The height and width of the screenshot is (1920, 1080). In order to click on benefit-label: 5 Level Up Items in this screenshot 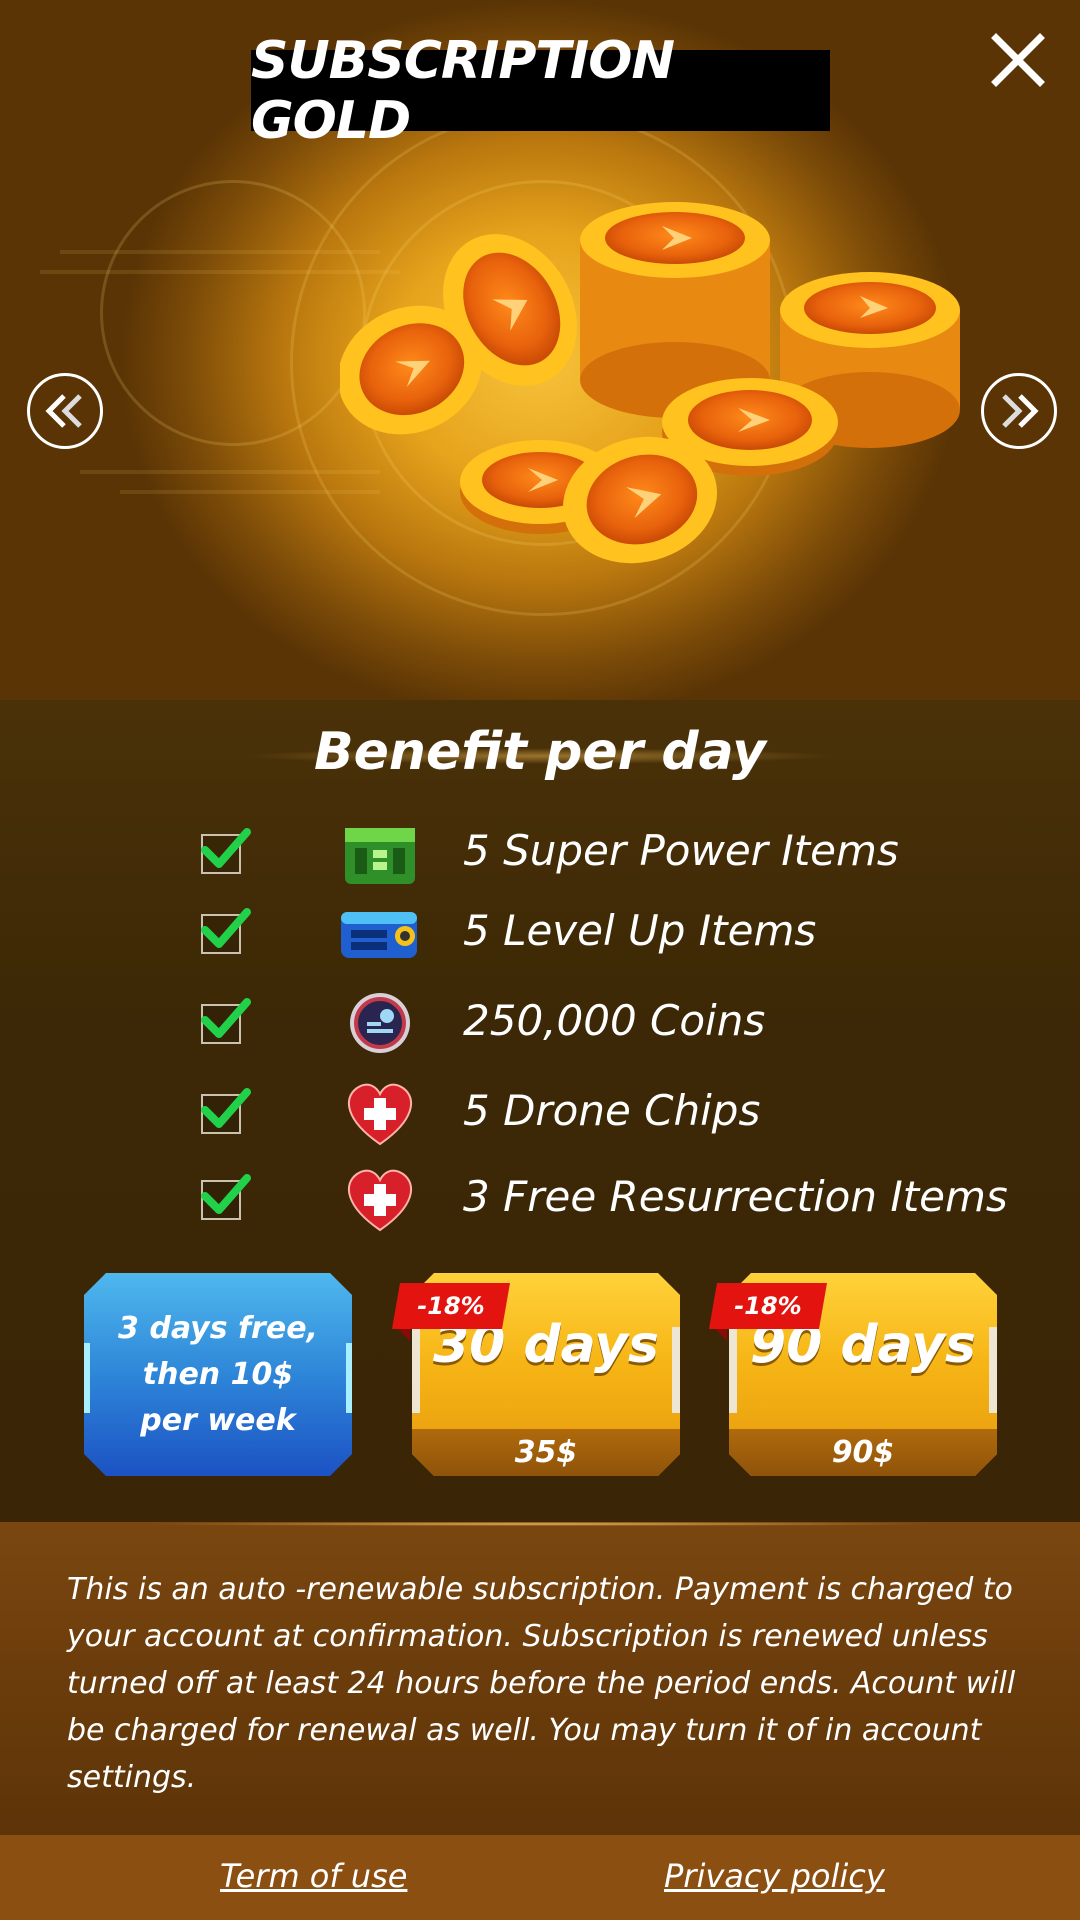, I will do `click(640, 930)`.